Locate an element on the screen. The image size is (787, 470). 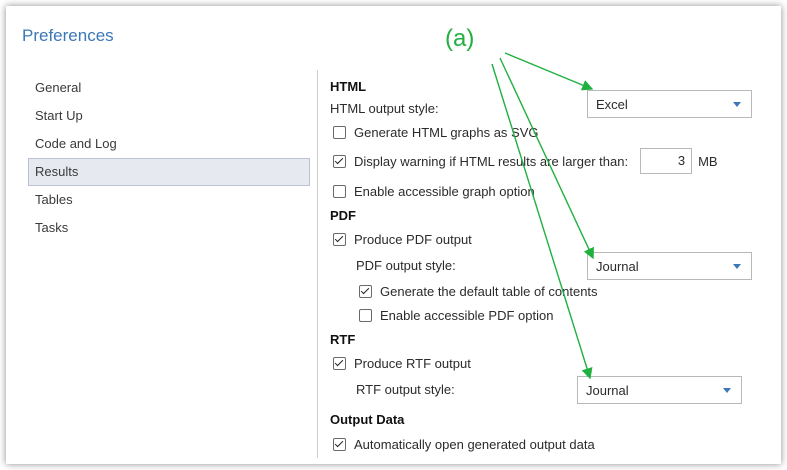
arrow-to-pdf-style is located at coordinates (546, 158).